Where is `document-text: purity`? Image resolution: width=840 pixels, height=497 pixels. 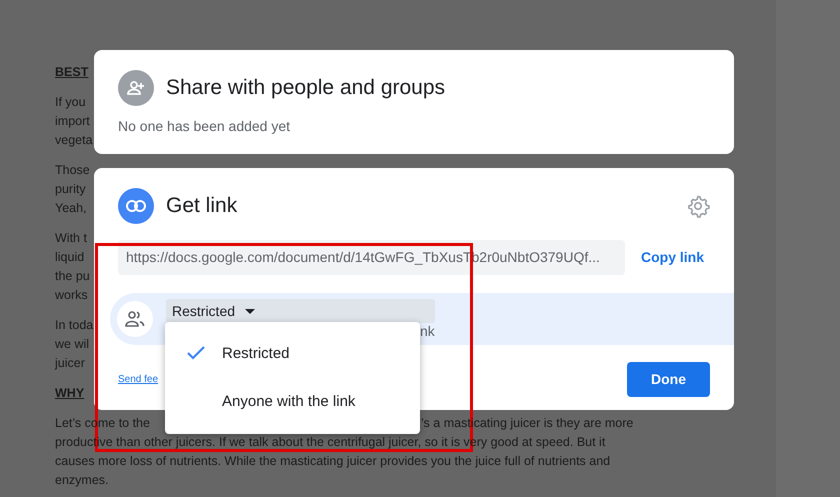
document-text: purity is located at coordinates (70, 189).